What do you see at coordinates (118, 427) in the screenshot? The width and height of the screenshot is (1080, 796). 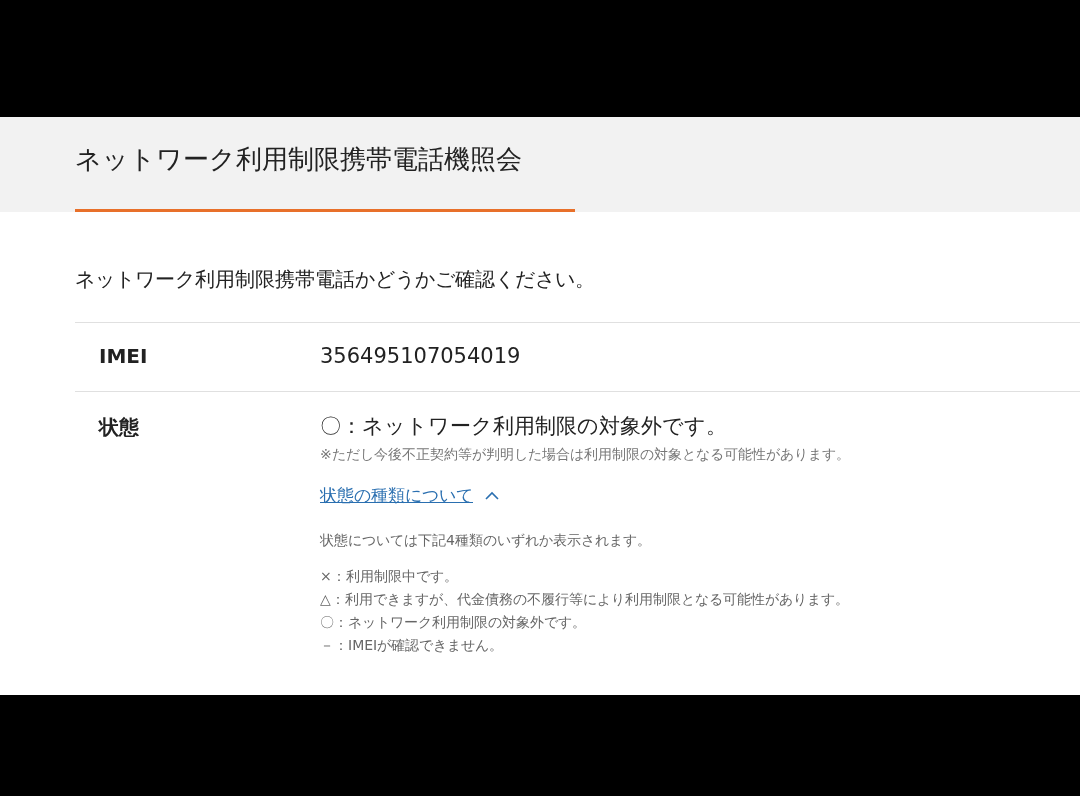 I see `row-label: 状態` at bounding box center [118, 427].